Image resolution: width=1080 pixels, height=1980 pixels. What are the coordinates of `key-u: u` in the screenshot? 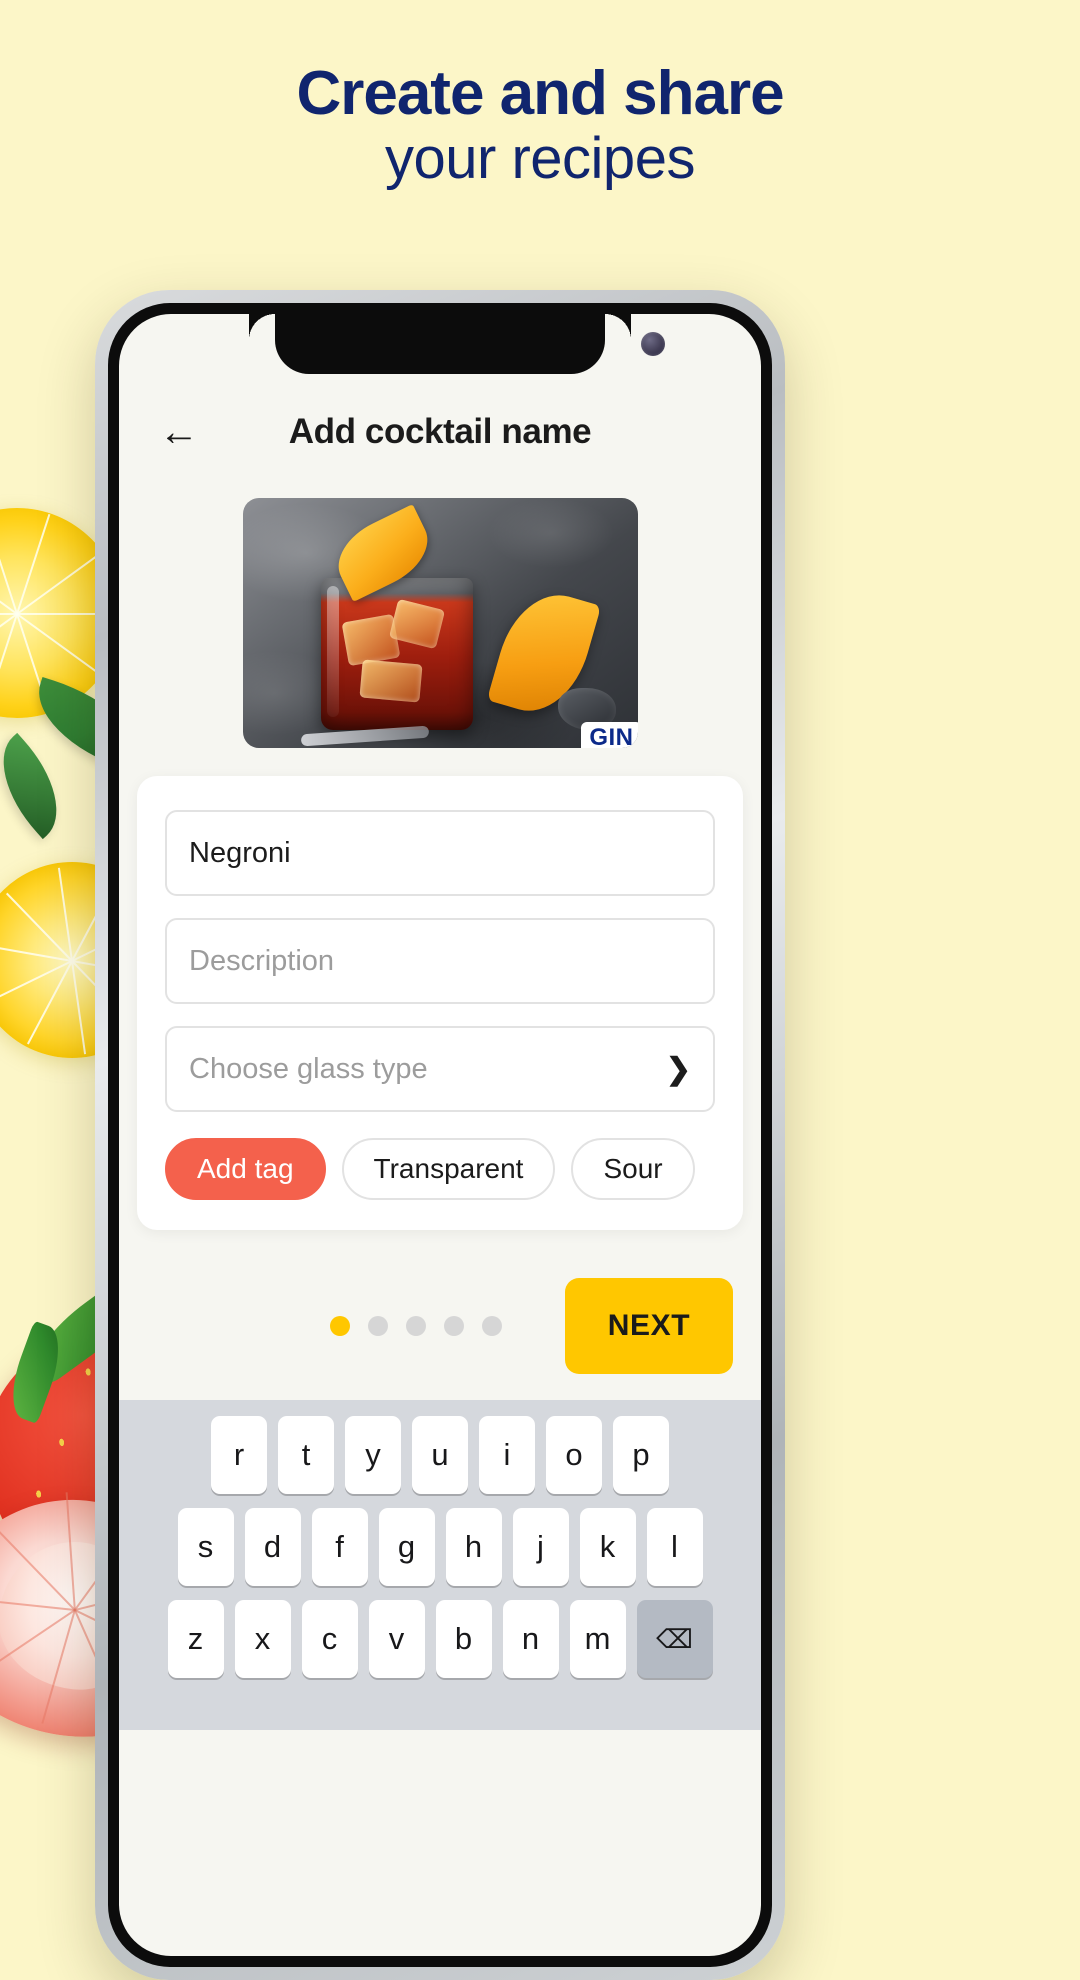 It's located at (440, 1455).